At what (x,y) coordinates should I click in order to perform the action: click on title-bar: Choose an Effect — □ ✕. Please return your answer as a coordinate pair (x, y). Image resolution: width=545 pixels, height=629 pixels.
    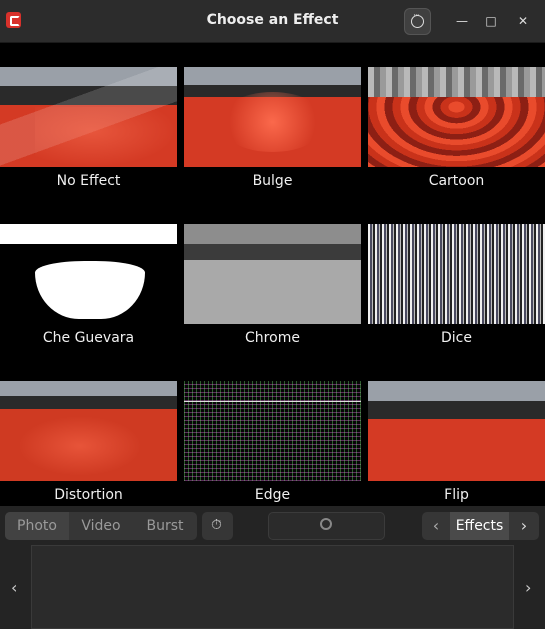
    Looking at the image, I should click on (272, 21).